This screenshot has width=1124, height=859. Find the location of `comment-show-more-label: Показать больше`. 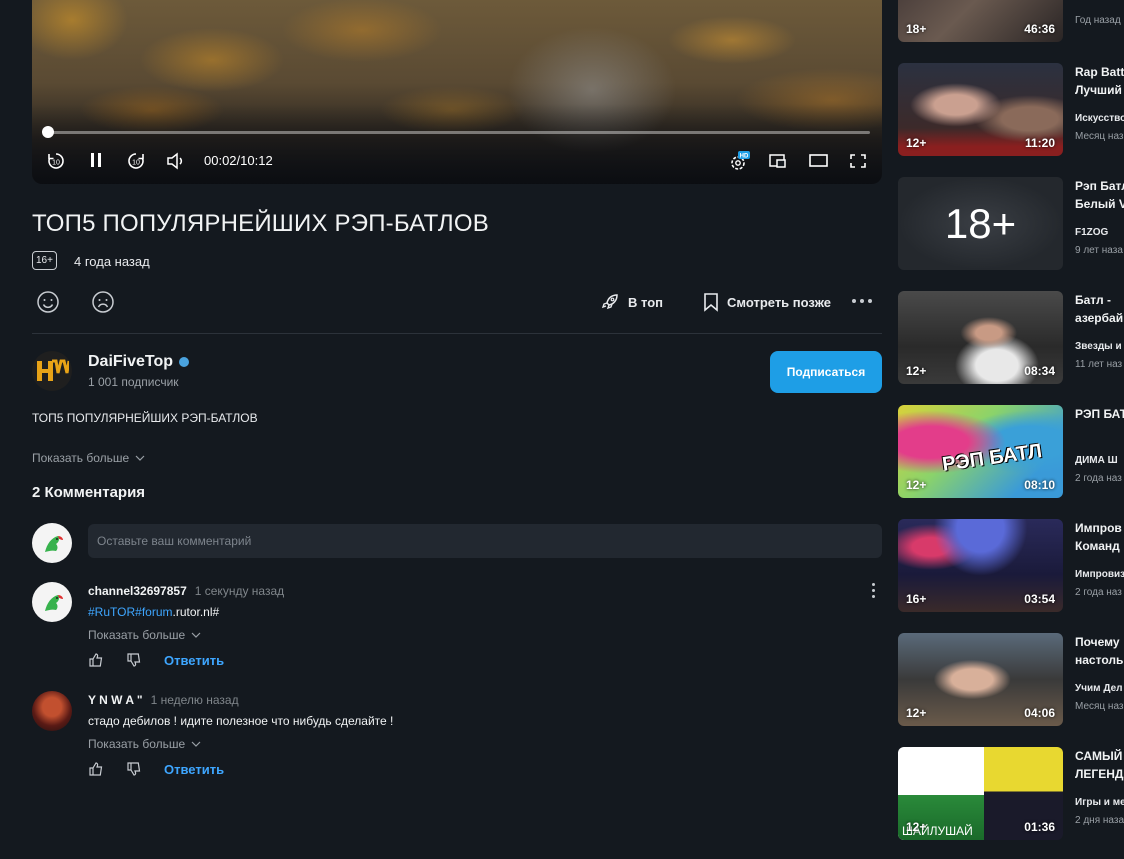

comment-show-more-label: Показать больше is located at coordinates (137, 744).